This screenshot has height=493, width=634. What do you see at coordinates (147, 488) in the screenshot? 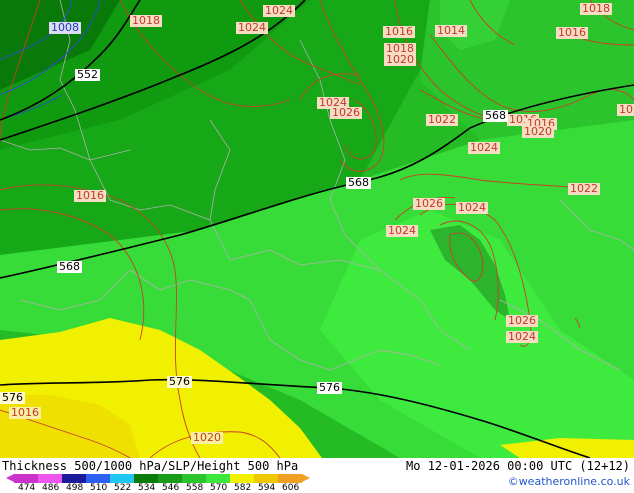
I see `scale-tick-label: 534` at bounding box center [147, 488].